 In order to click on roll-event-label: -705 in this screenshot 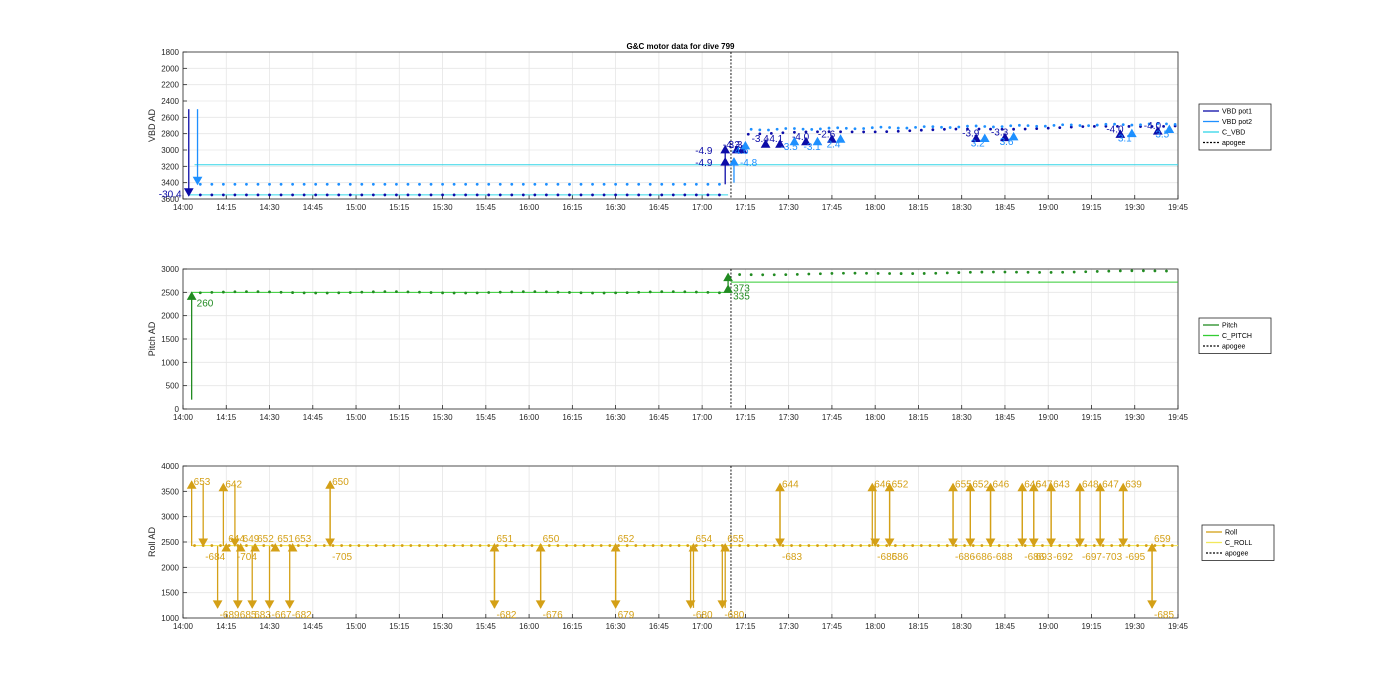, I will do `click(342, 557)`.